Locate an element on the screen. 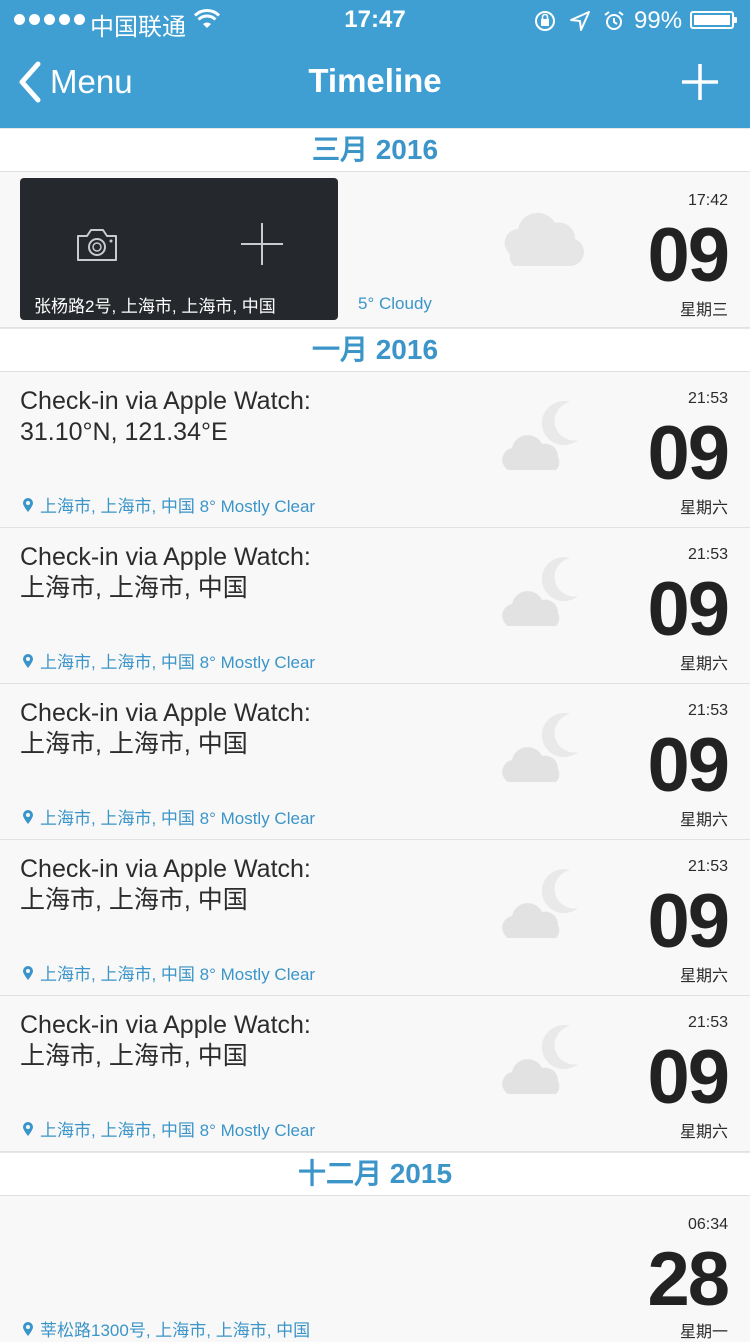 The width and height of the screenshot is (750, 1342). status-bar: 中国联通 17:47 99% is located at coordinates (375, 20).